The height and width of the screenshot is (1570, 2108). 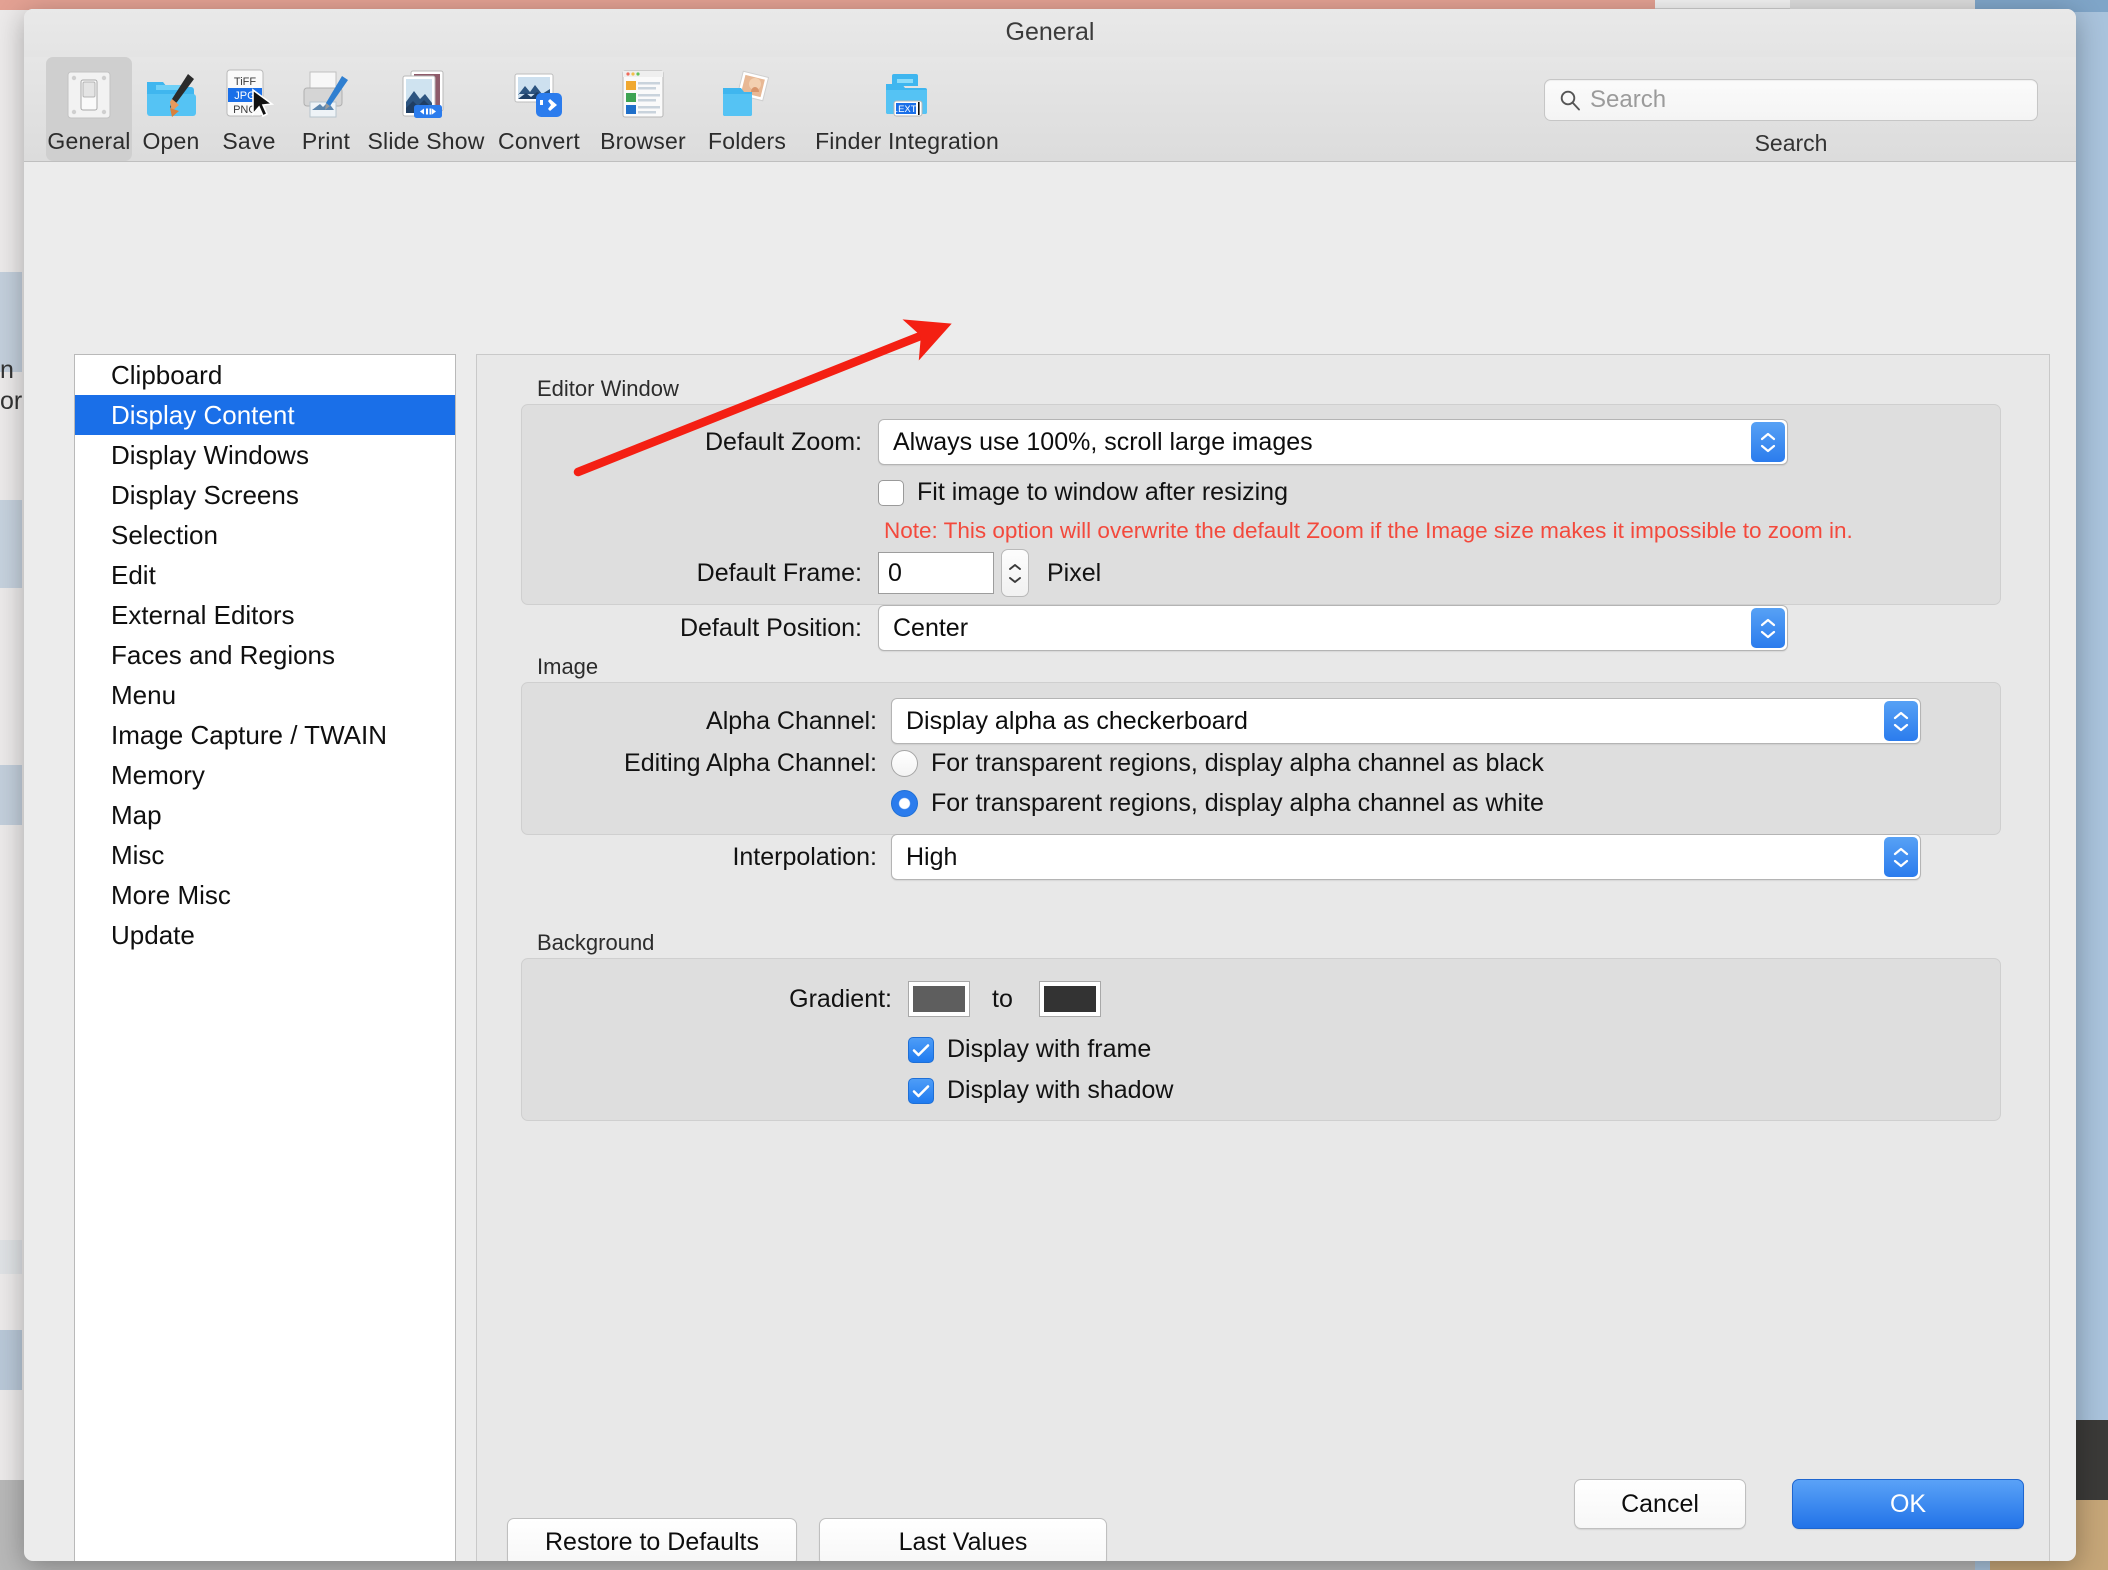 I want to click on svg-text: .EXT, so click(x=905, y=109).